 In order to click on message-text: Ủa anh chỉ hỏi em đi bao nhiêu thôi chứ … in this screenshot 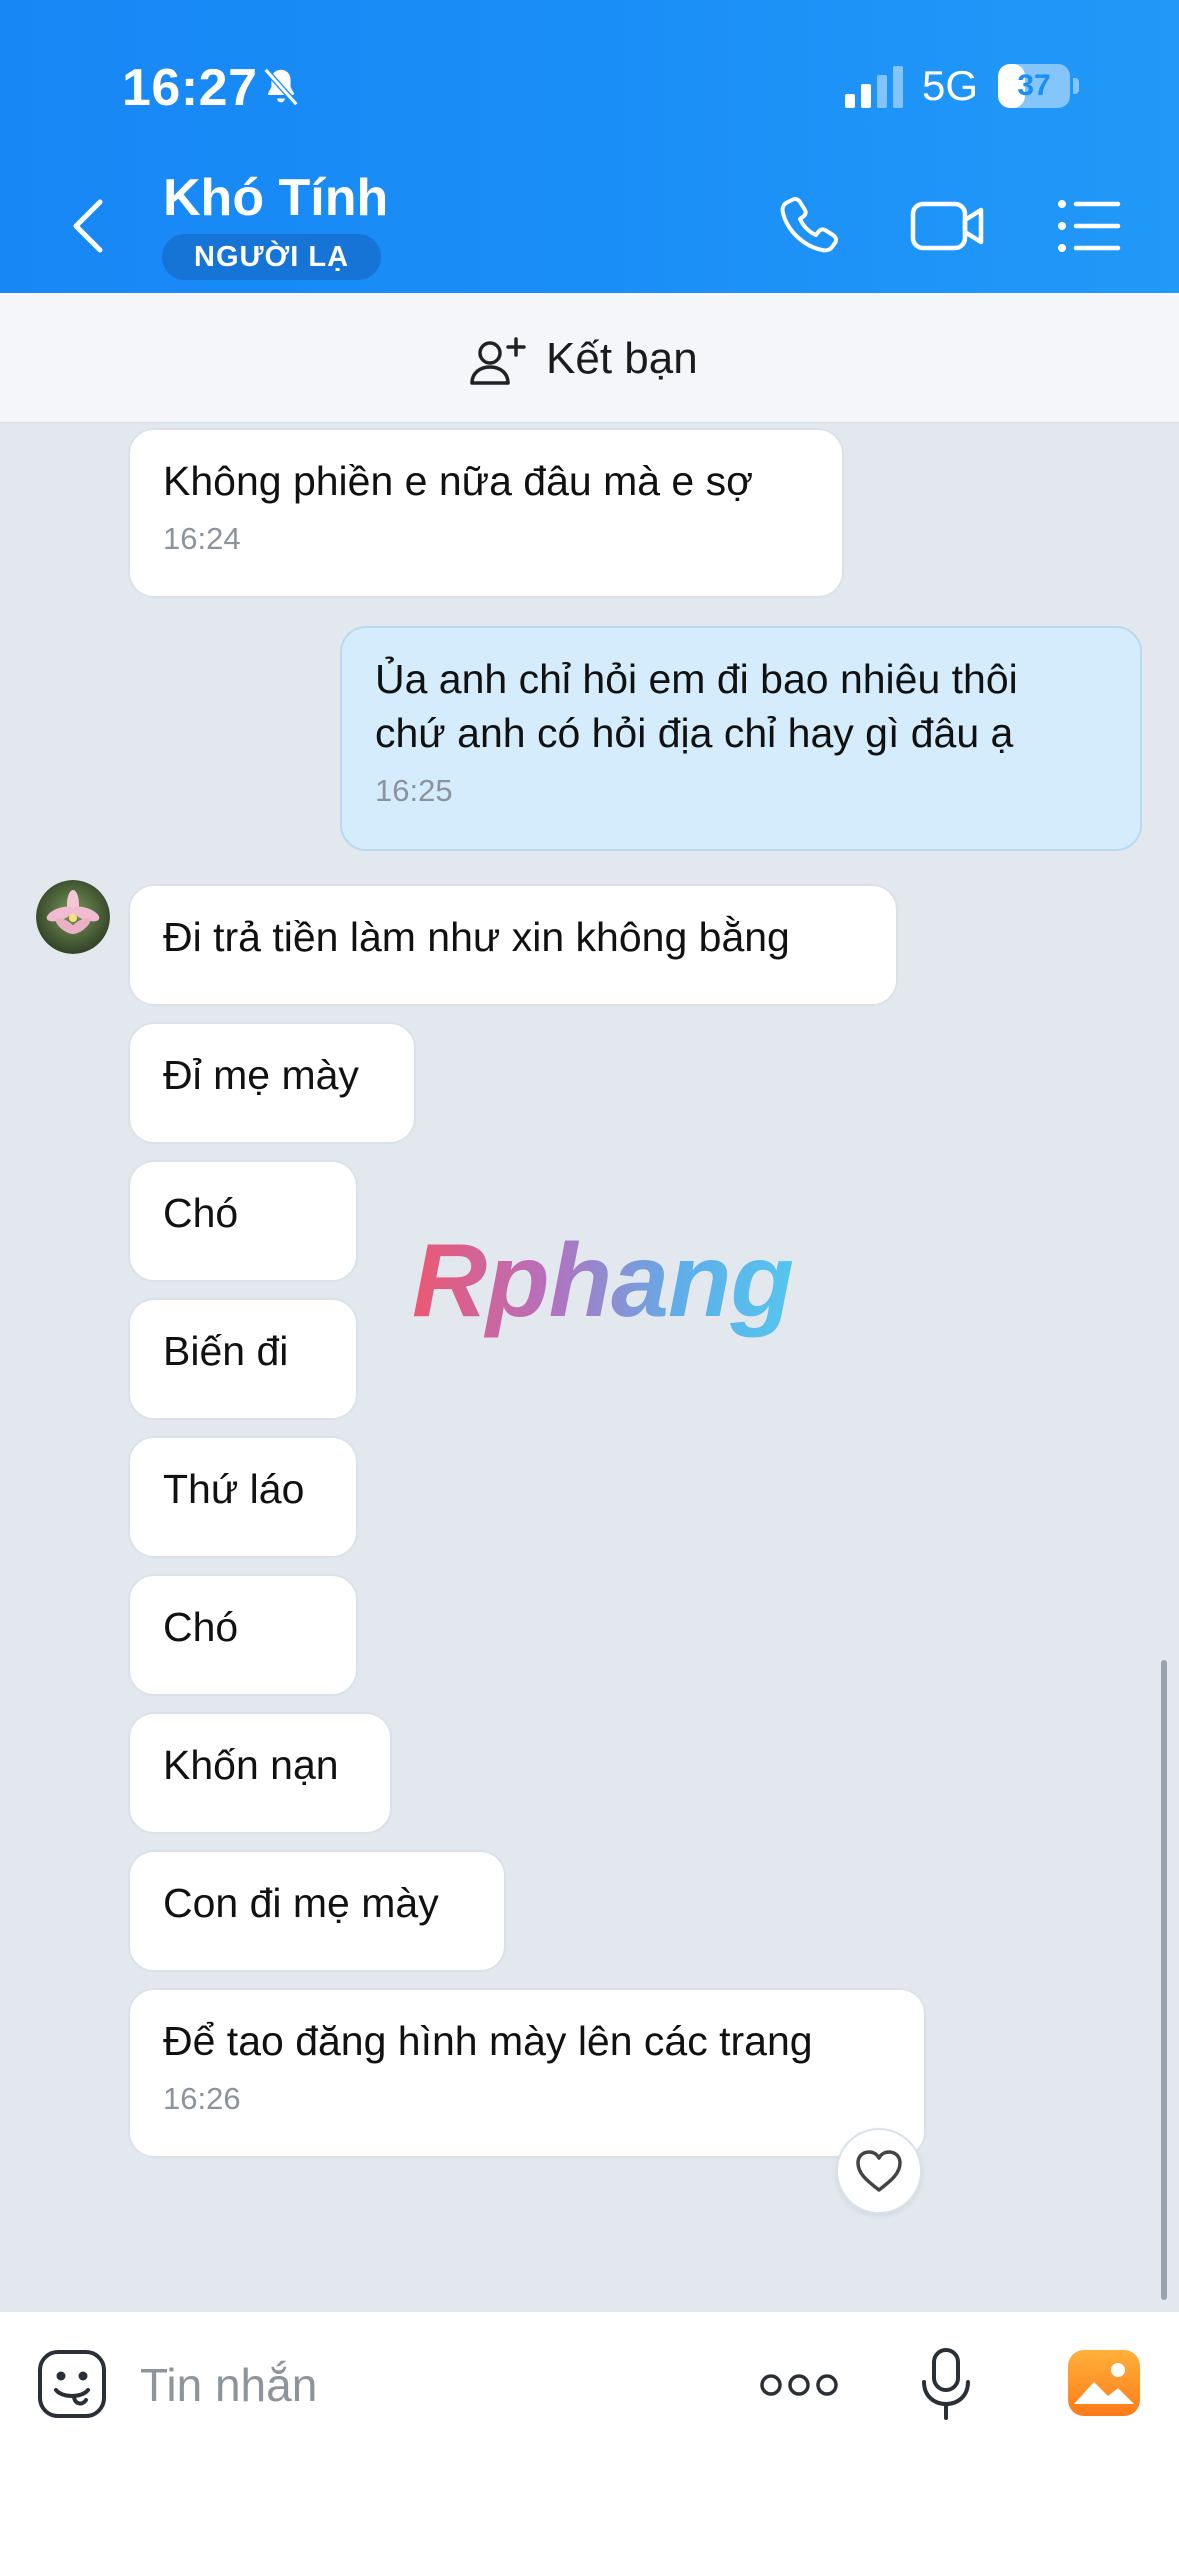, I will do `click(696, 706)`.